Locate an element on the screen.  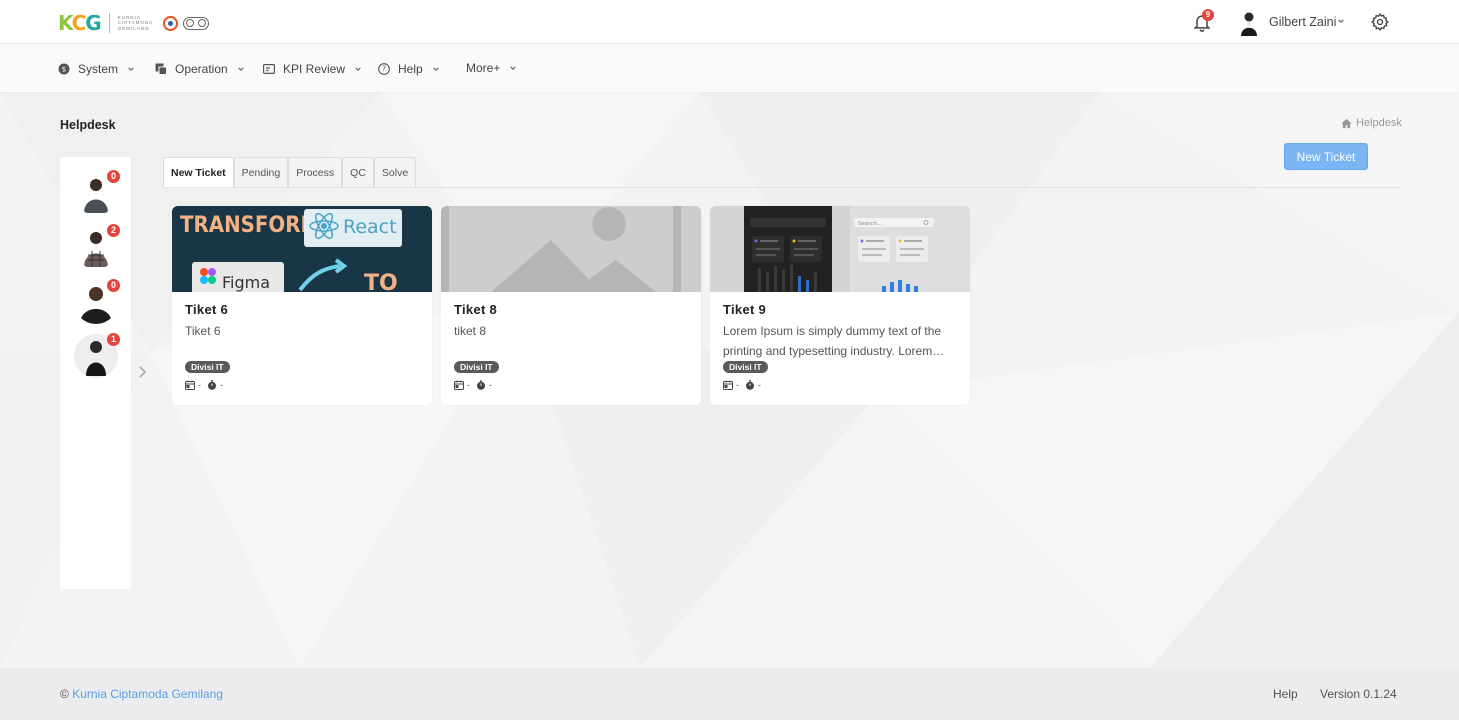
operation-icon is located at coordinates (161, 69).